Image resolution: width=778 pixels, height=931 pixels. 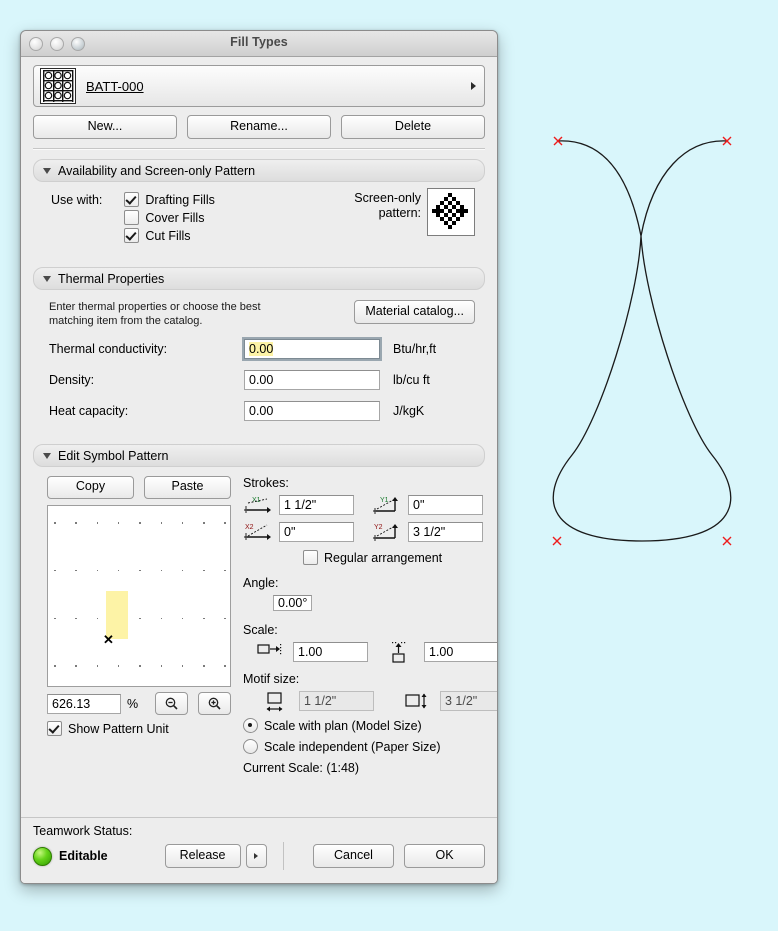 What do you see at coordinates (202, 856) in the screenshot?
I see `release-button: Release` at bounding box center [202, 856].